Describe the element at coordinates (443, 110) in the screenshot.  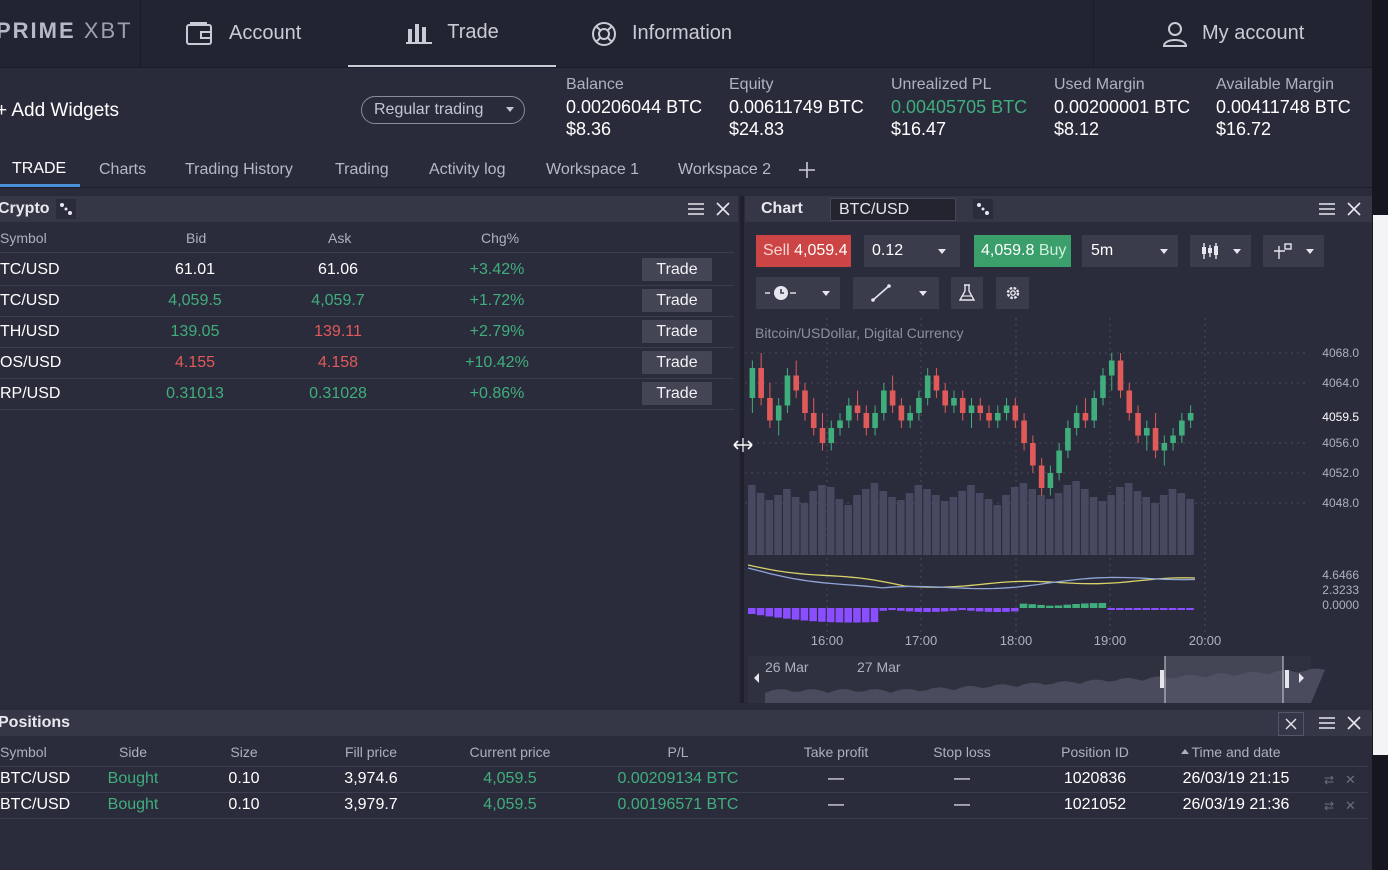
I see `trading-mode-select: Regular trading` at that location.